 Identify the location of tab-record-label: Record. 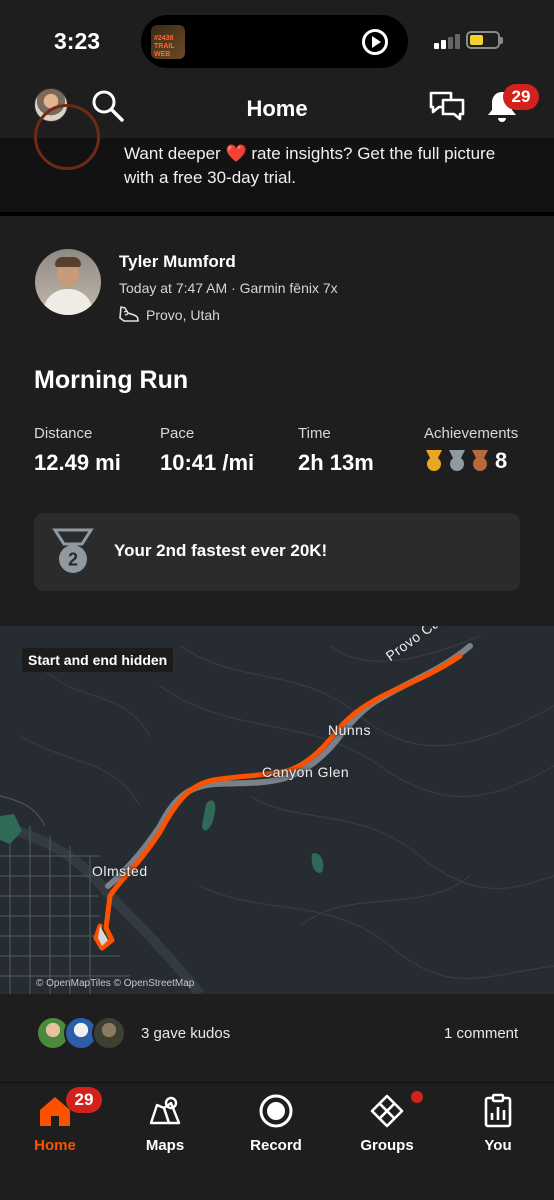
(276, 1145).